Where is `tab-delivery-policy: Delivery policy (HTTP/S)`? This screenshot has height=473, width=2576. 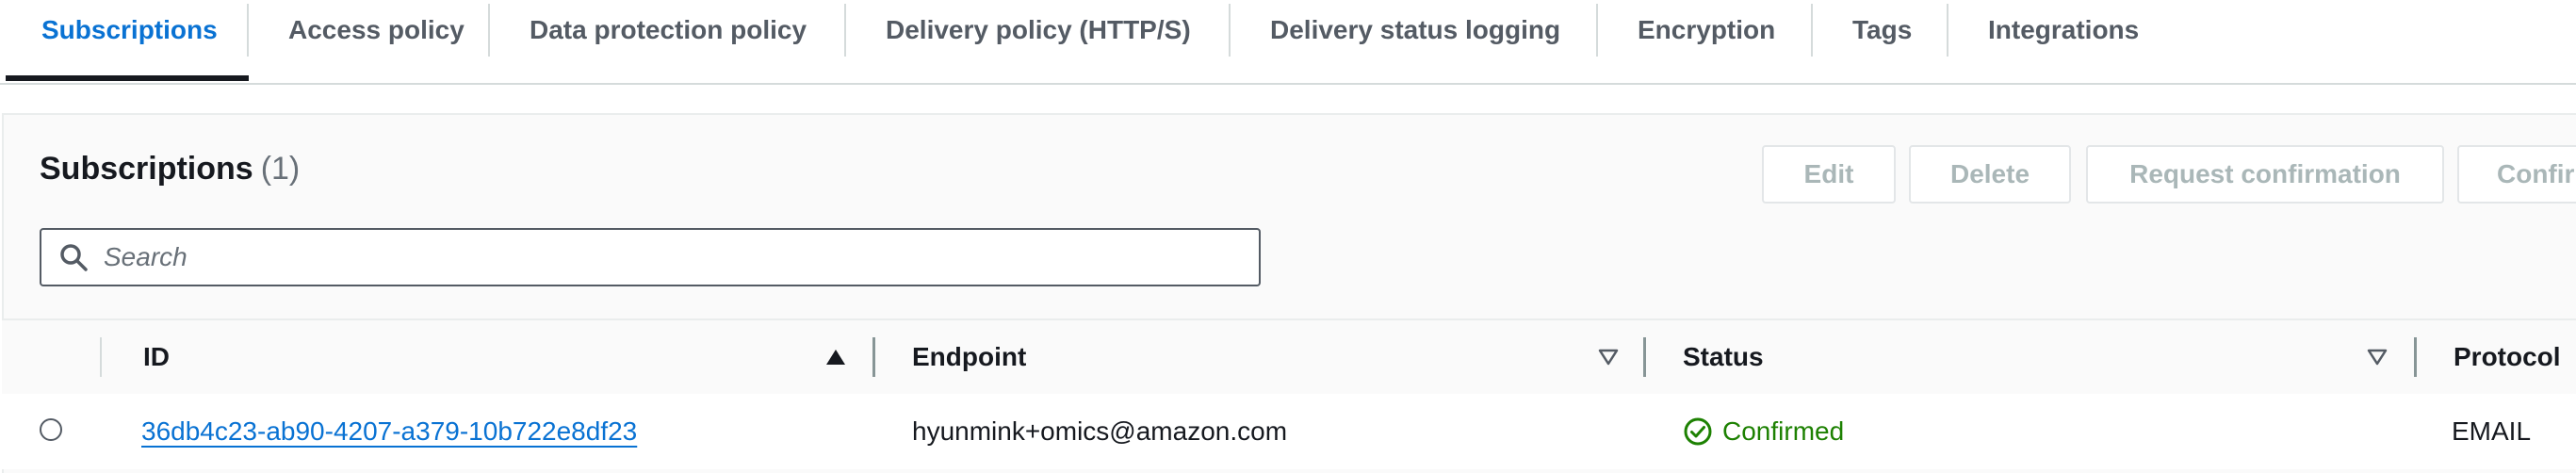
tab-delivery-policy: Delivery policy (HTTP/S) is located at coordinates (1038, 30).